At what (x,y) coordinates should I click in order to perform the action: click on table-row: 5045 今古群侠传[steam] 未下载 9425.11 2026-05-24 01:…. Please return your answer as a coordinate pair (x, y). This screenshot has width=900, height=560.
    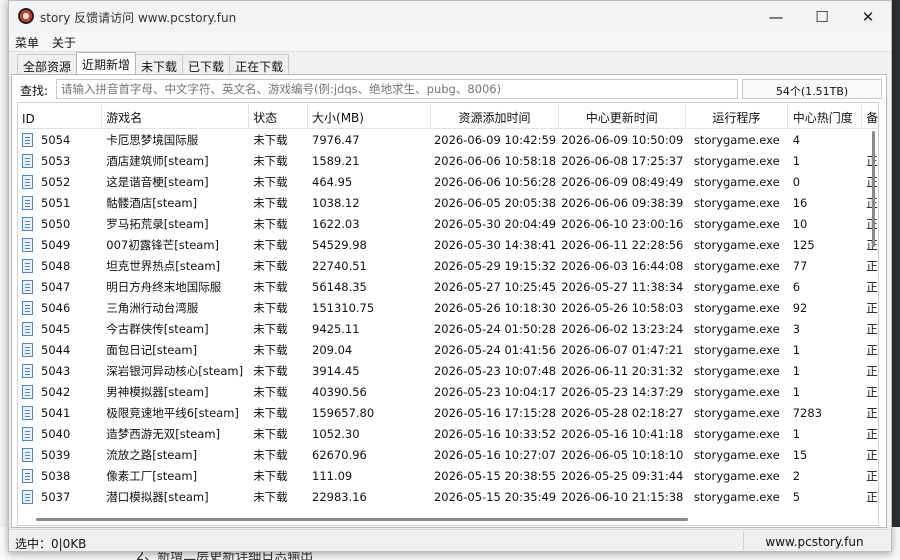
    Looking at the image, I should click on (448, 328).